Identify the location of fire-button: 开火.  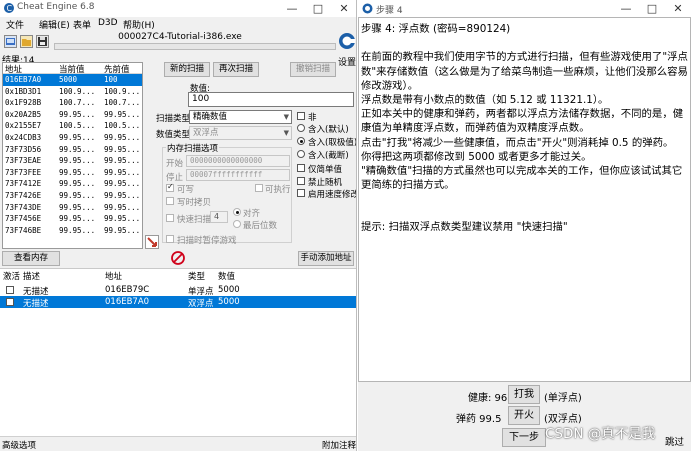
(524, 415).